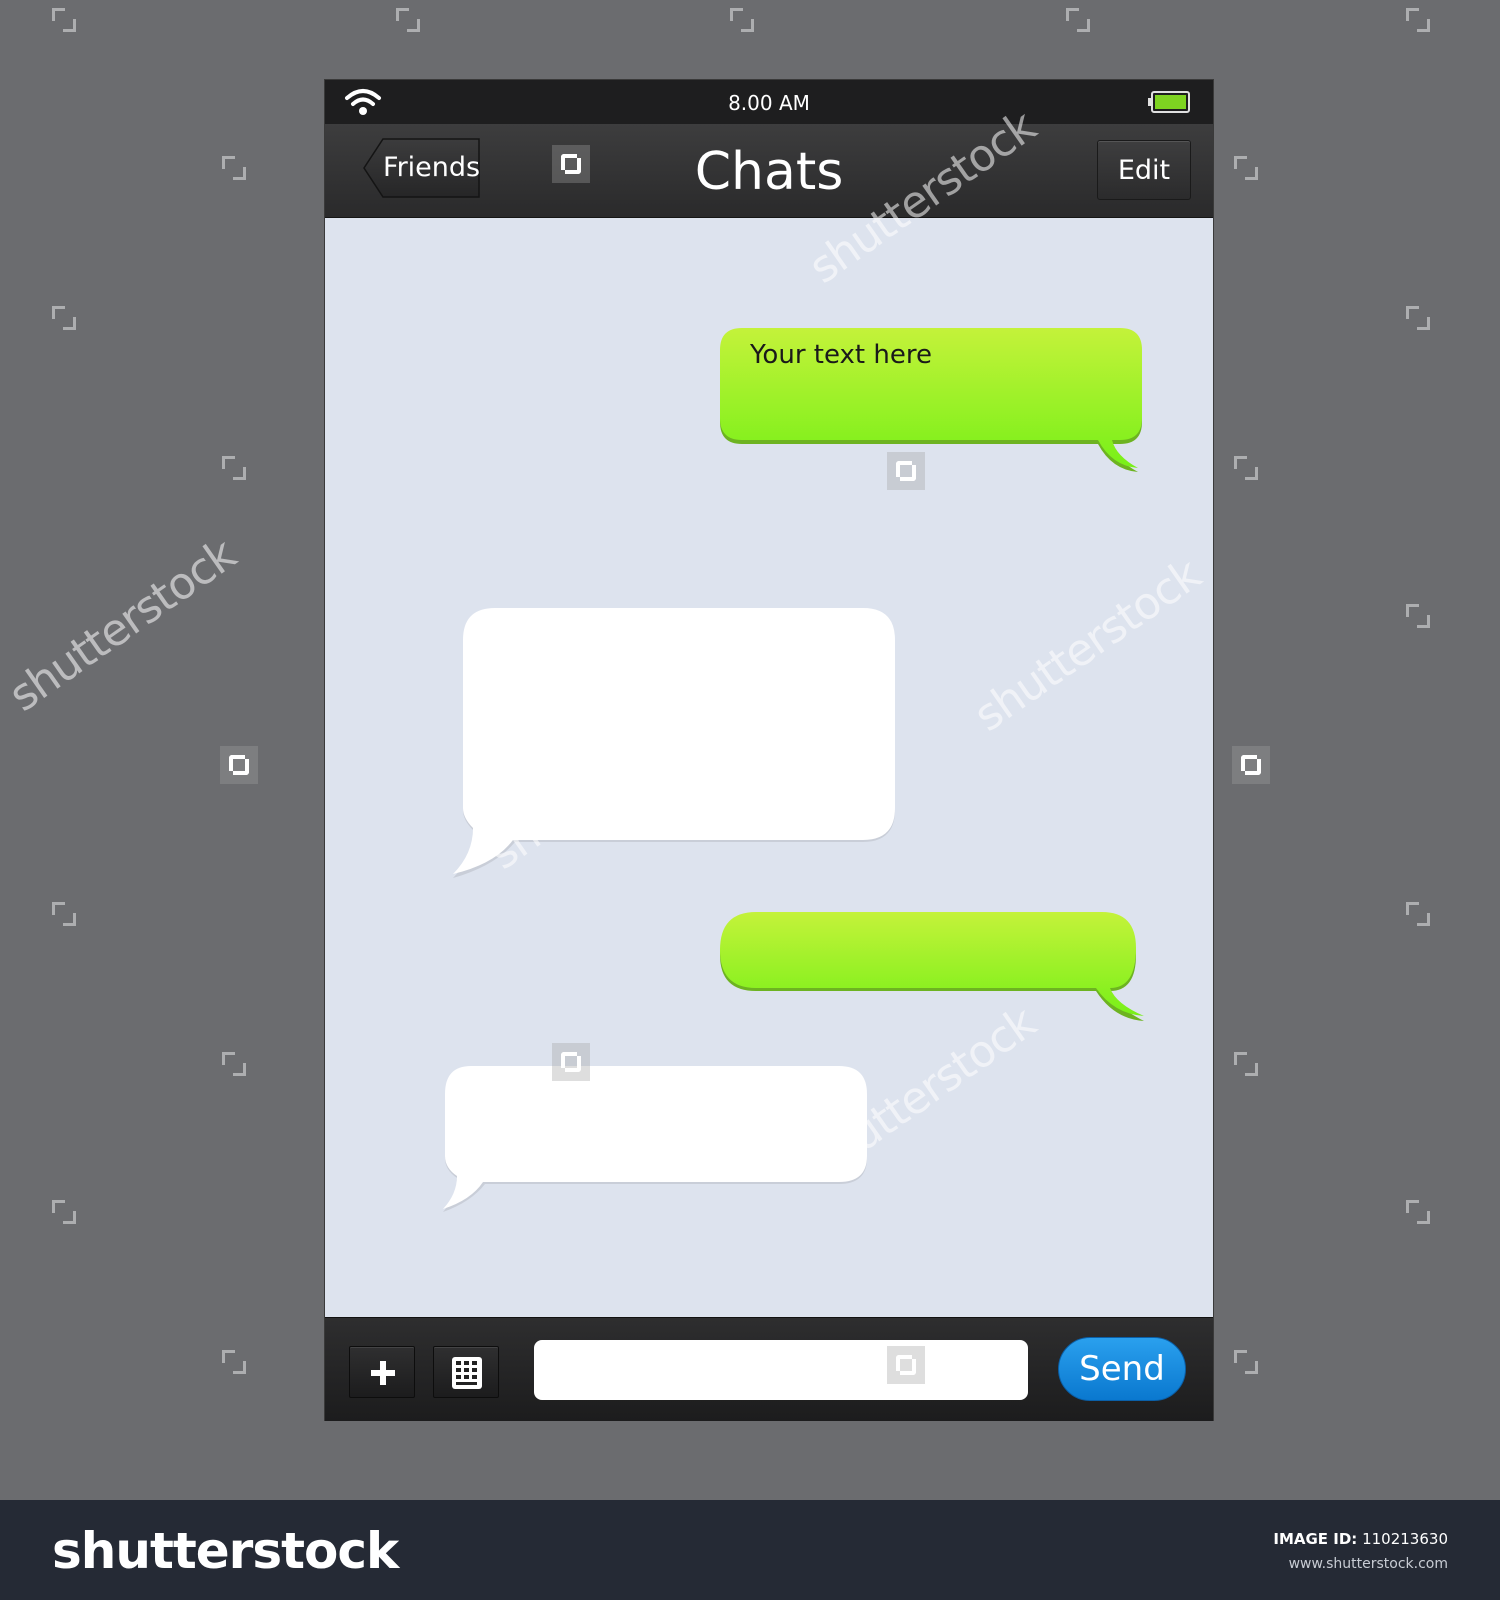 This screenshot has height=1600, width=1500. I want to click on outgoing-message-bubble: Your text here, so click(935, 400).